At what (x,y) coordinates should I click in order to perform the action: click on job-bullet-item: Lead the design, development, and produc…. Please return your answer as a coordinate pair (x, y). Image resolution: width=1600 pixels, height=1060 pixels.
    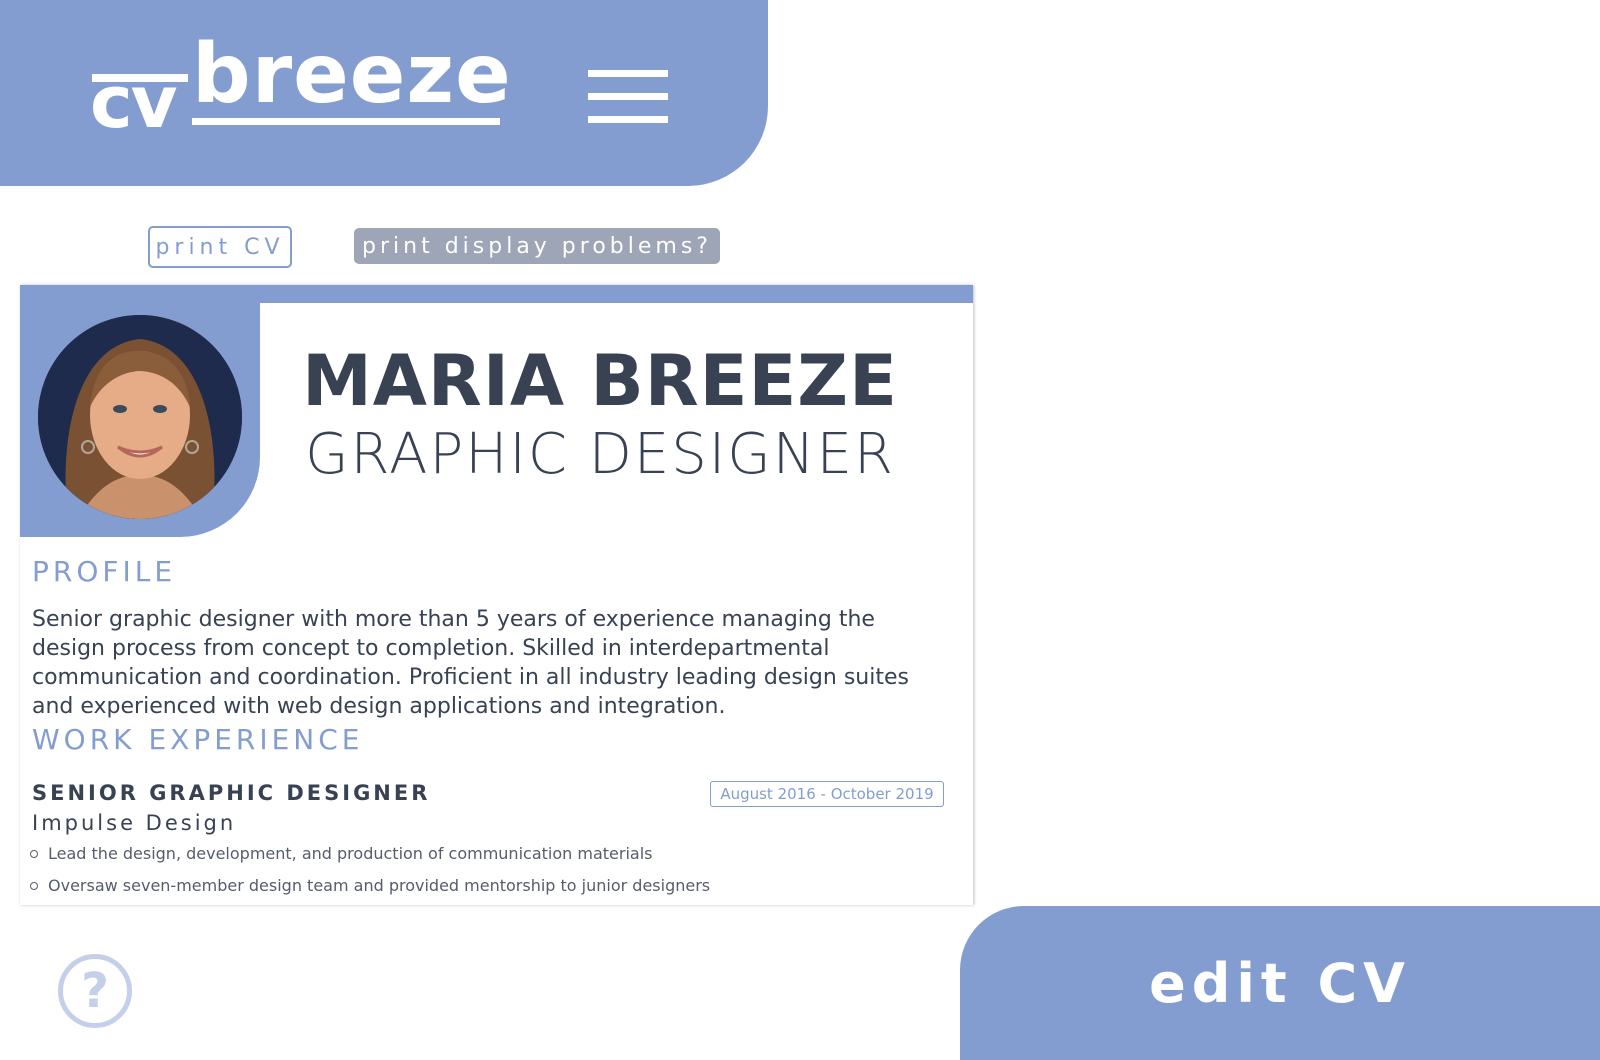
    Looking at the image, I should click on (370, 859).